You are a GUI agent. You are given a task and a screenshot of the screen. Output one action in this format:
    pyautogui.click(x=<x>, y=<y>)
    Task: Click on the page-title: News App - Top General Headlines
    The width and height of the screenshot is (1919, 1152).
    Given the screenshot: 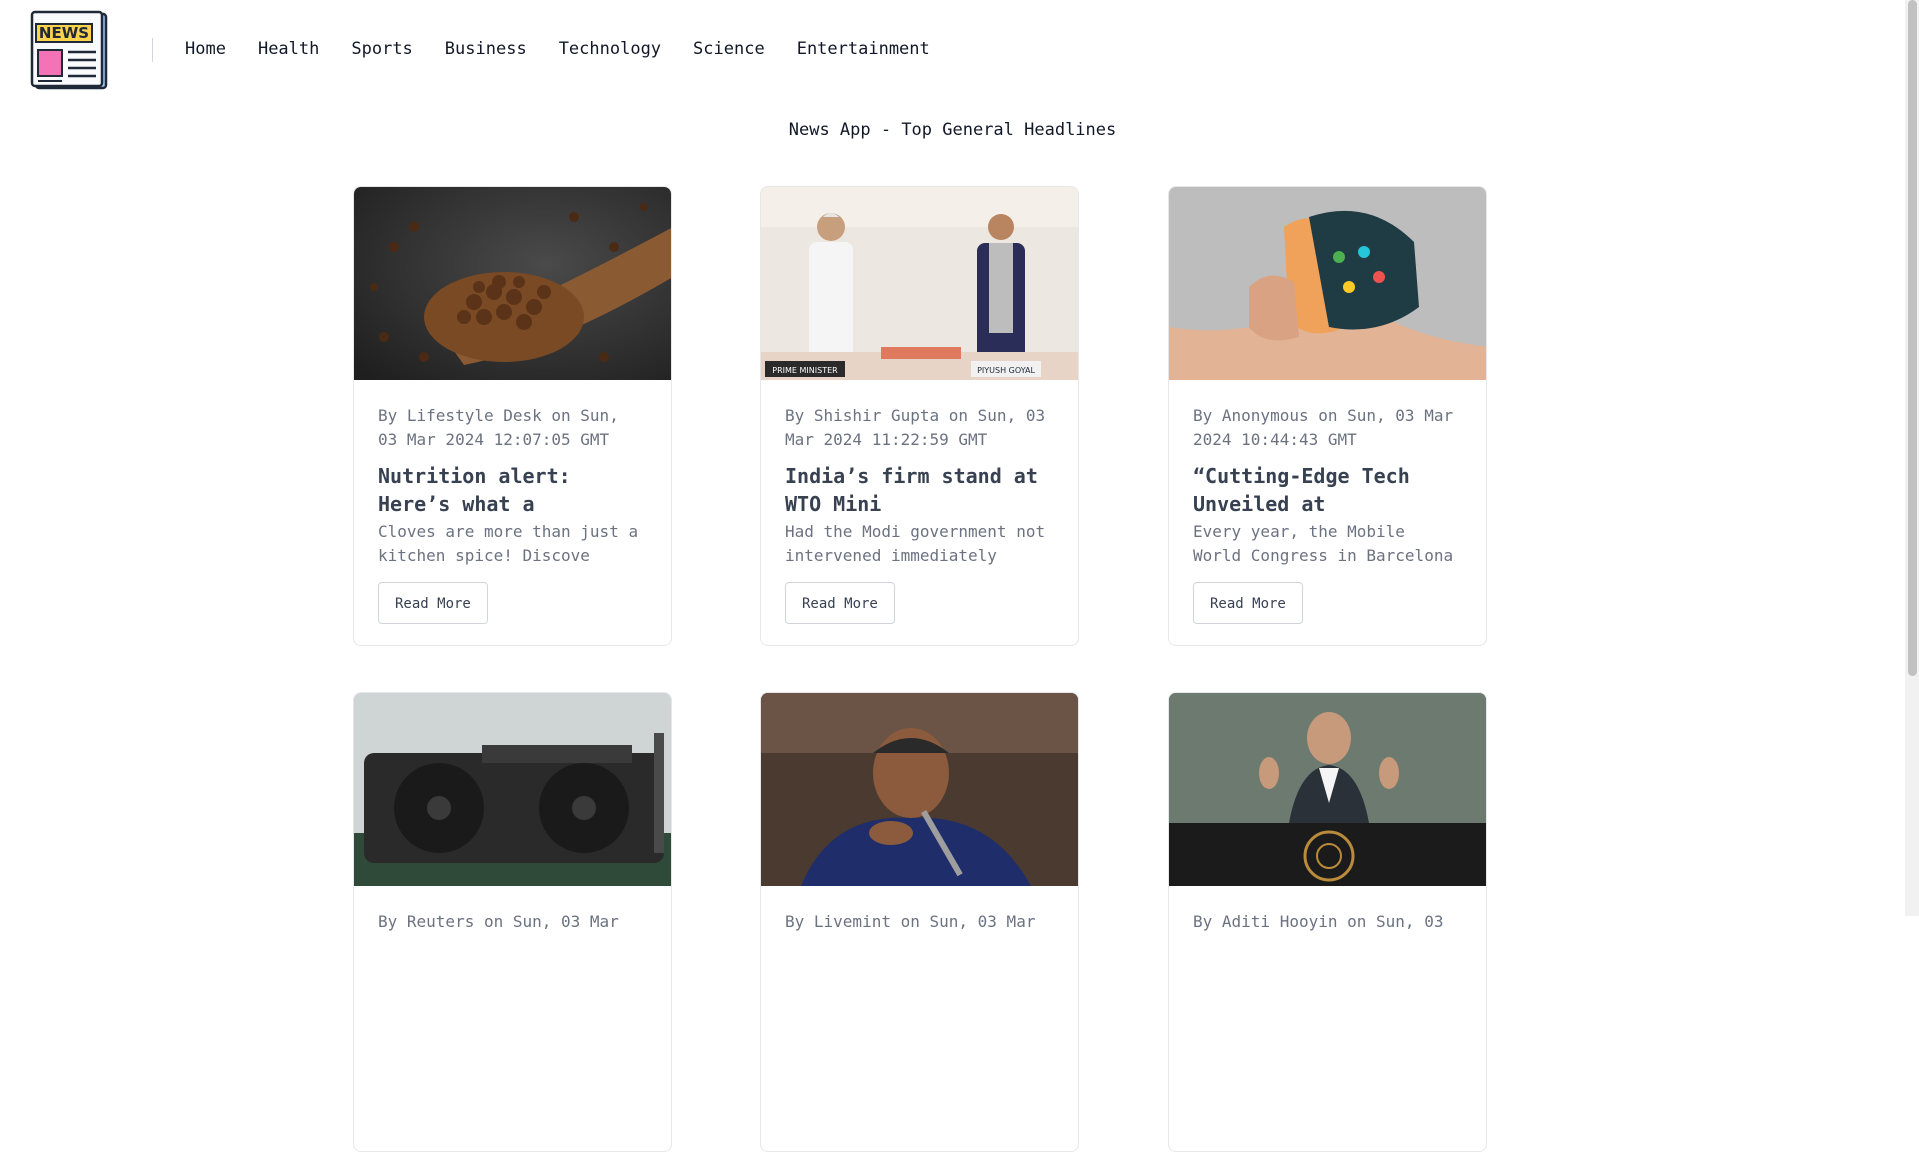 What is the action you would take?
    pyautogui.click(x=952, y=130)
    